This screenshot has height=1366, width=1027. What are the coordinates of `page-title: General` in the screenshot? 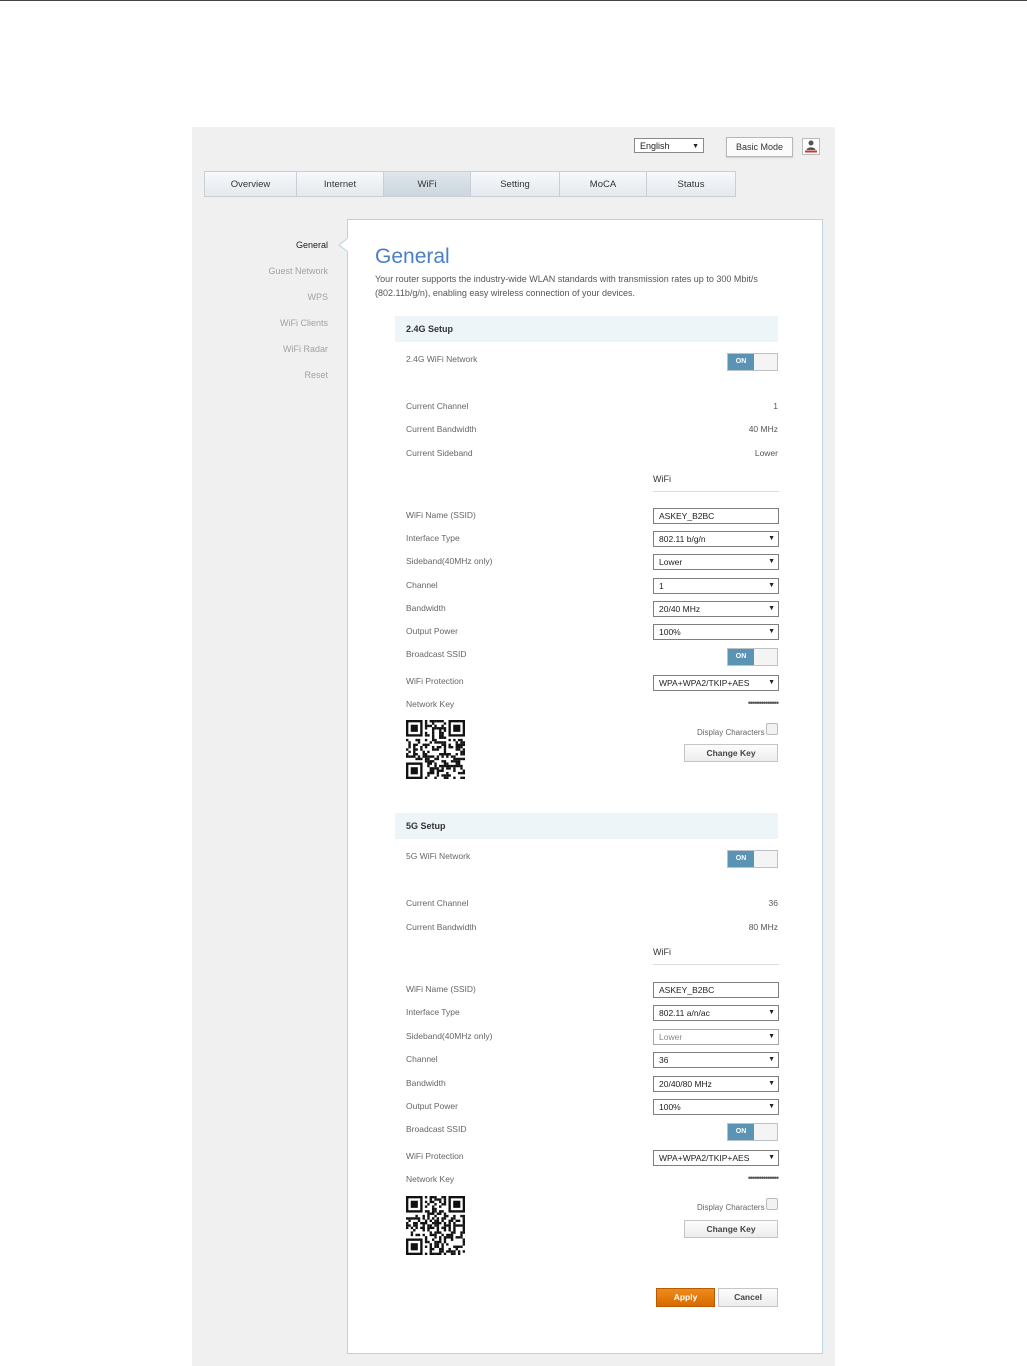 It's located at (412, 256).